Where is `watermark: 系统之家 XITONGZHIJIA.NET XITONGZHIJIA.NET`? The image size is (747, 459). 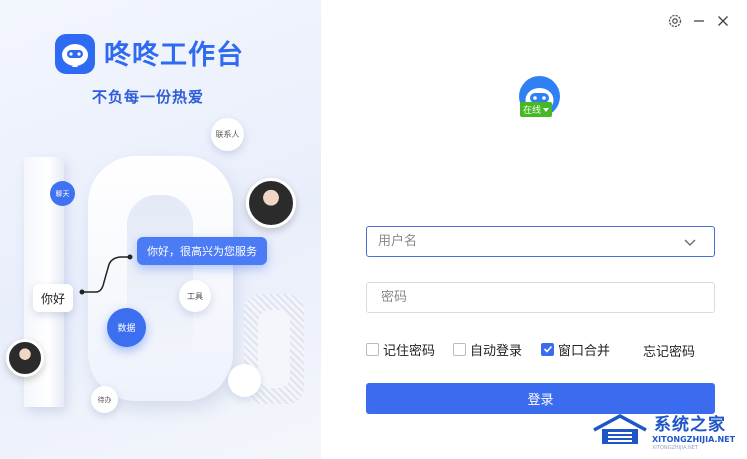 watermark: 系统之家 XITONGZHIJIA.NET XITONGZHIJIA.NET is located at coordinates (665, 431).